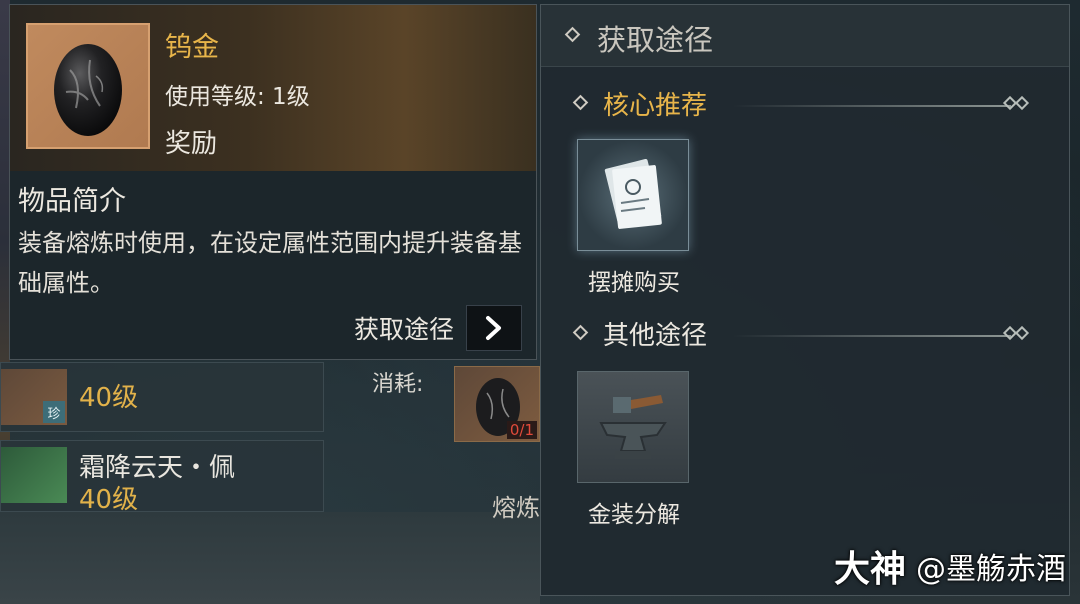 The height and width of the screenshot is (604, 1080). I want to click on other-section-header: 其他途径, so click(805, 335).